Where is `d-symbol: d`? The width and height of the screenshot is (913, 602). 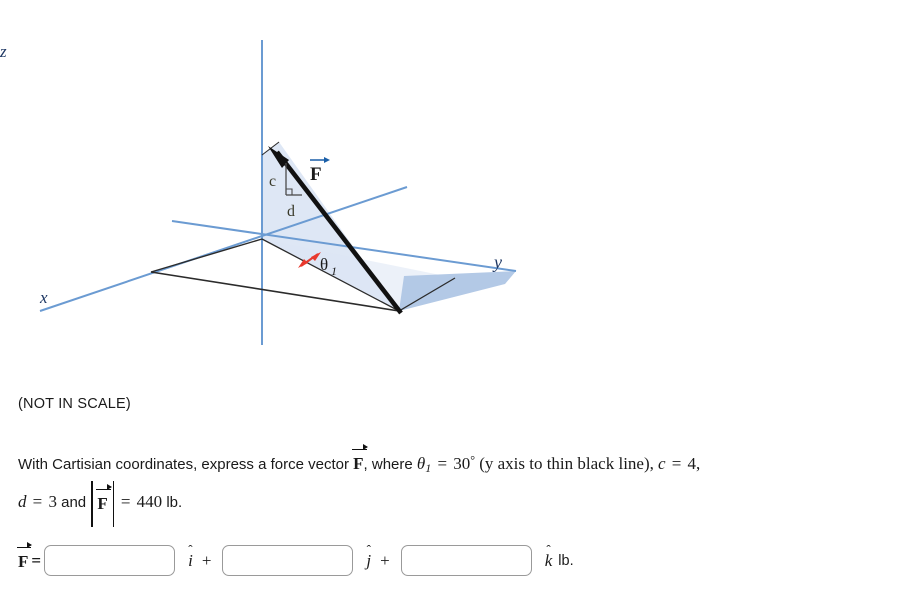 d-symbol: d is located at coordinates (22, 501).